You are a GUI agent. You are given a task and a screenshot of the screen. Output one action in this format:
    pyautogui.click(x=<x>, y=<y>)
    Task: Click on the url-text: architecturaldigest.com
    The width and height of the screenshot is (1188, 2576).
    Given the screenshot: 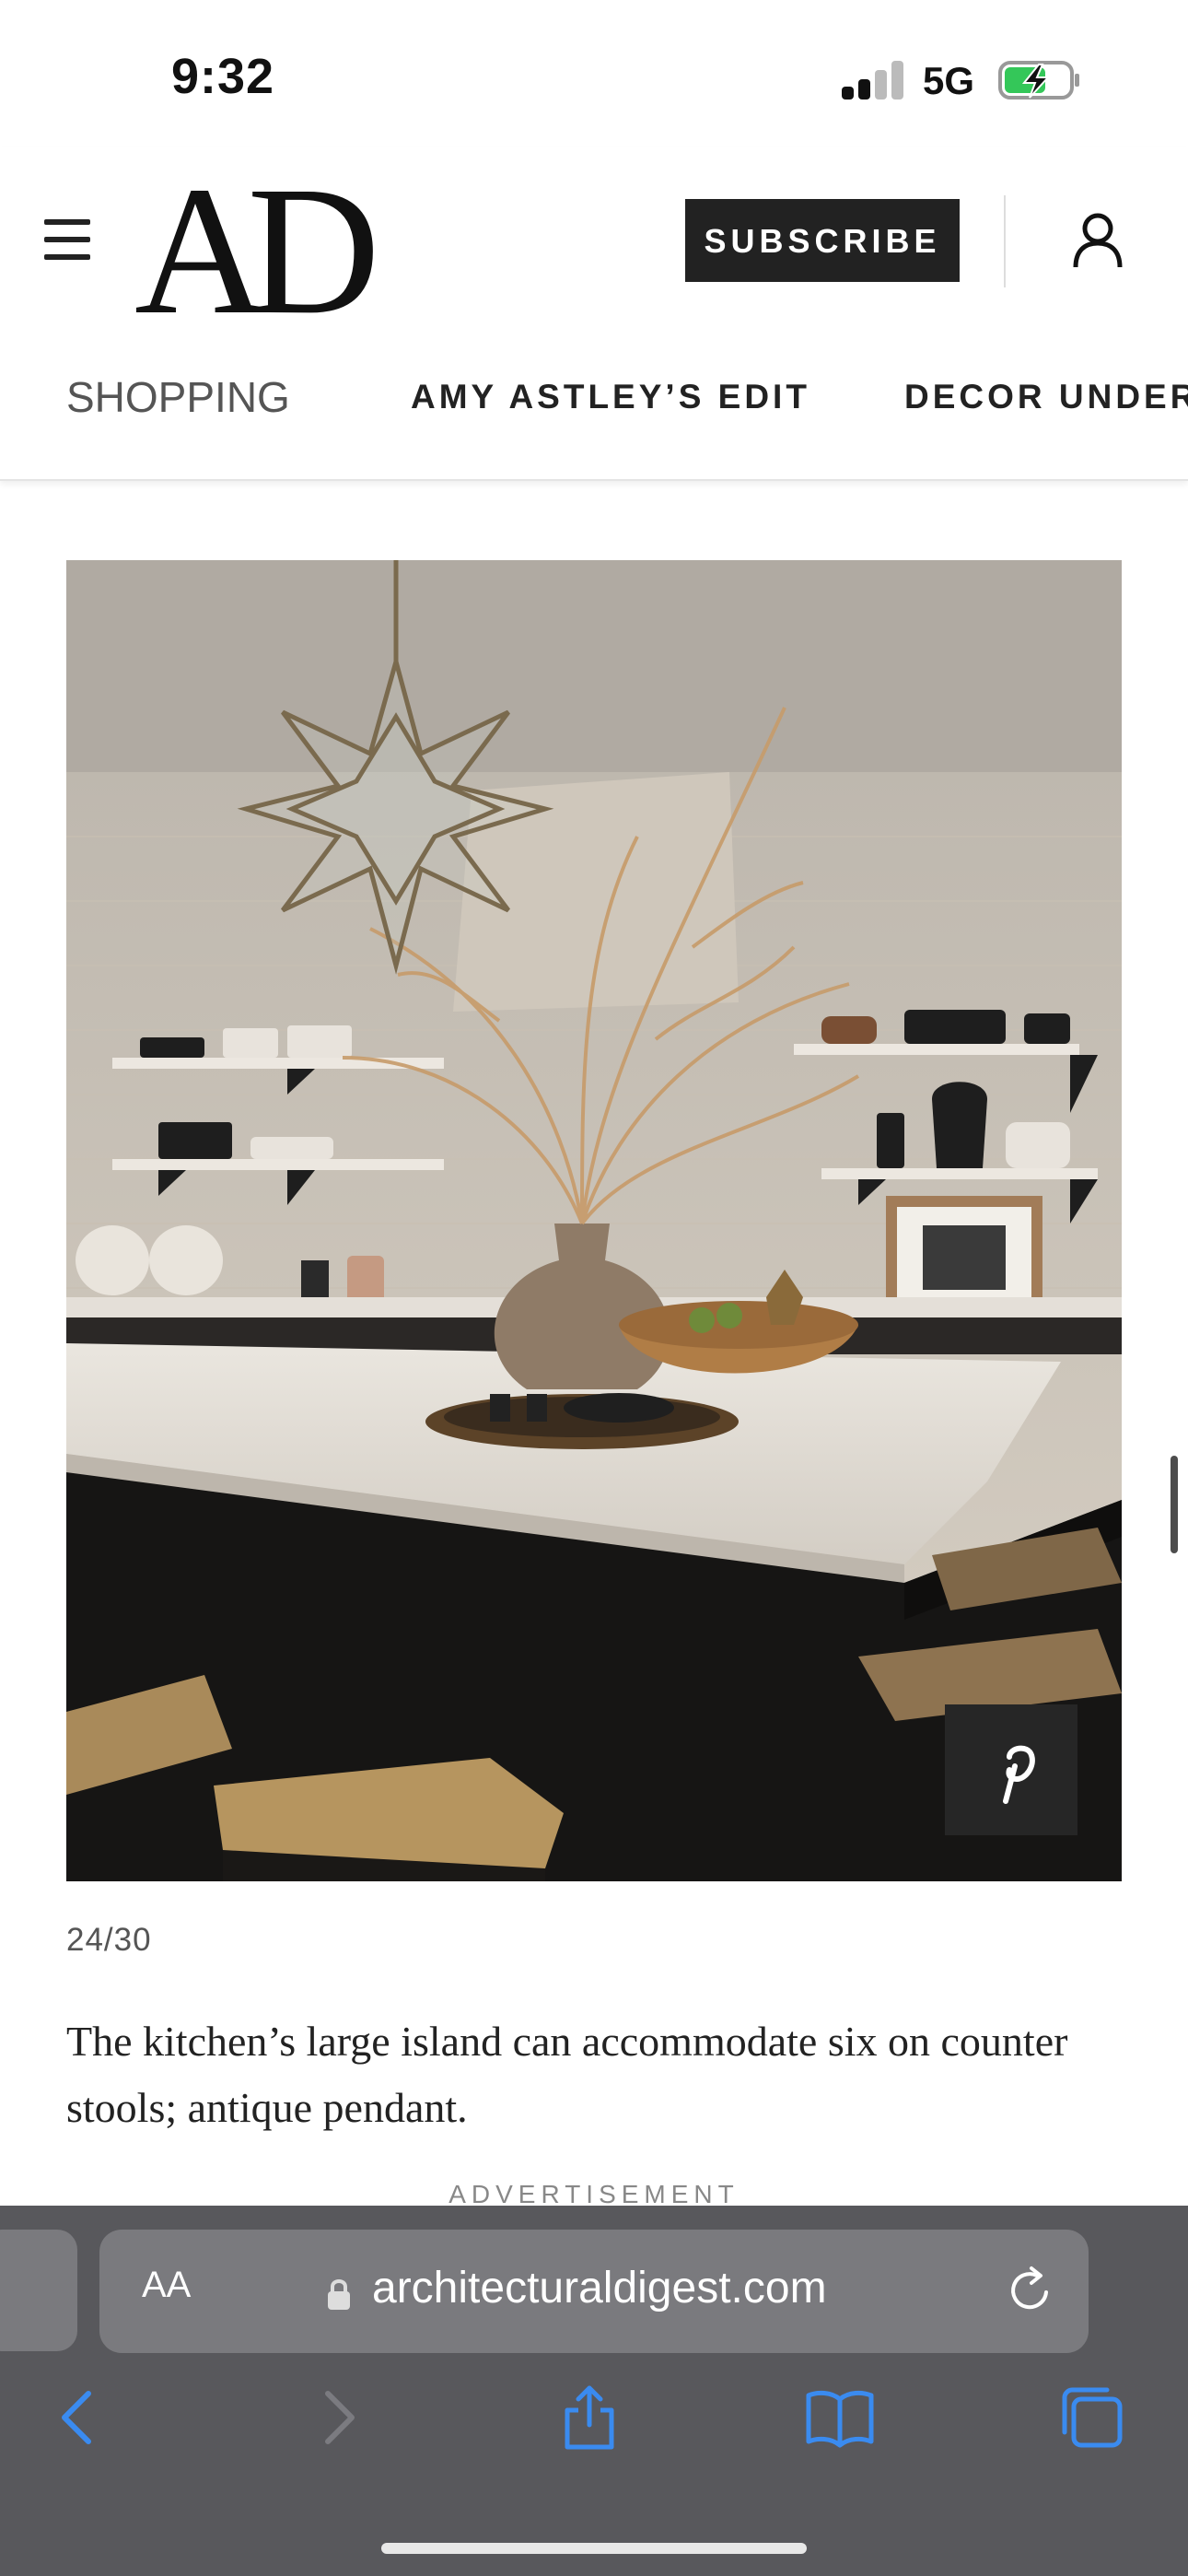 What is the action you would take?
    pyautogui.click(x=599, y=2288)
    